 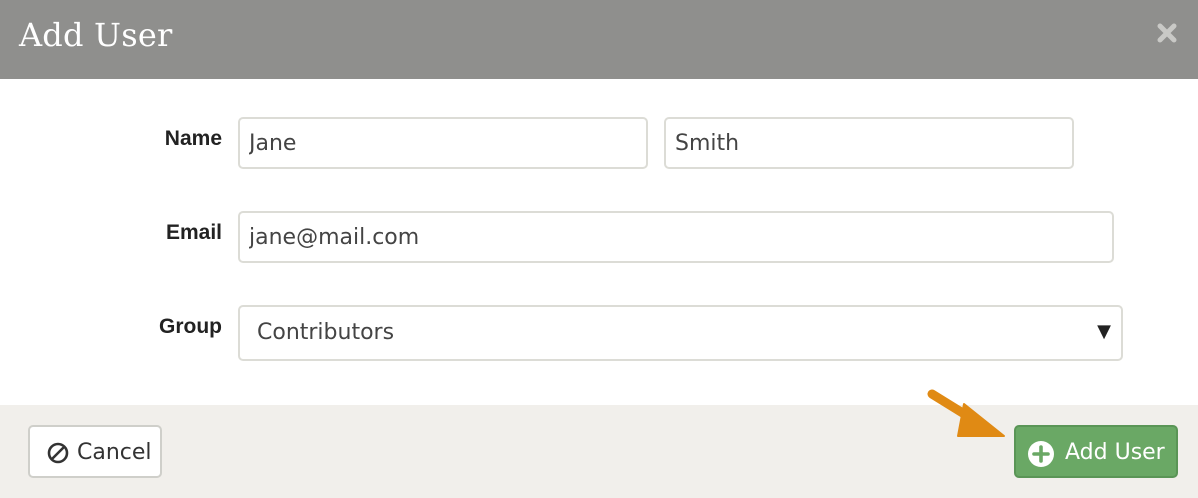 I want to click on email-input, so click(x=676, y=237).